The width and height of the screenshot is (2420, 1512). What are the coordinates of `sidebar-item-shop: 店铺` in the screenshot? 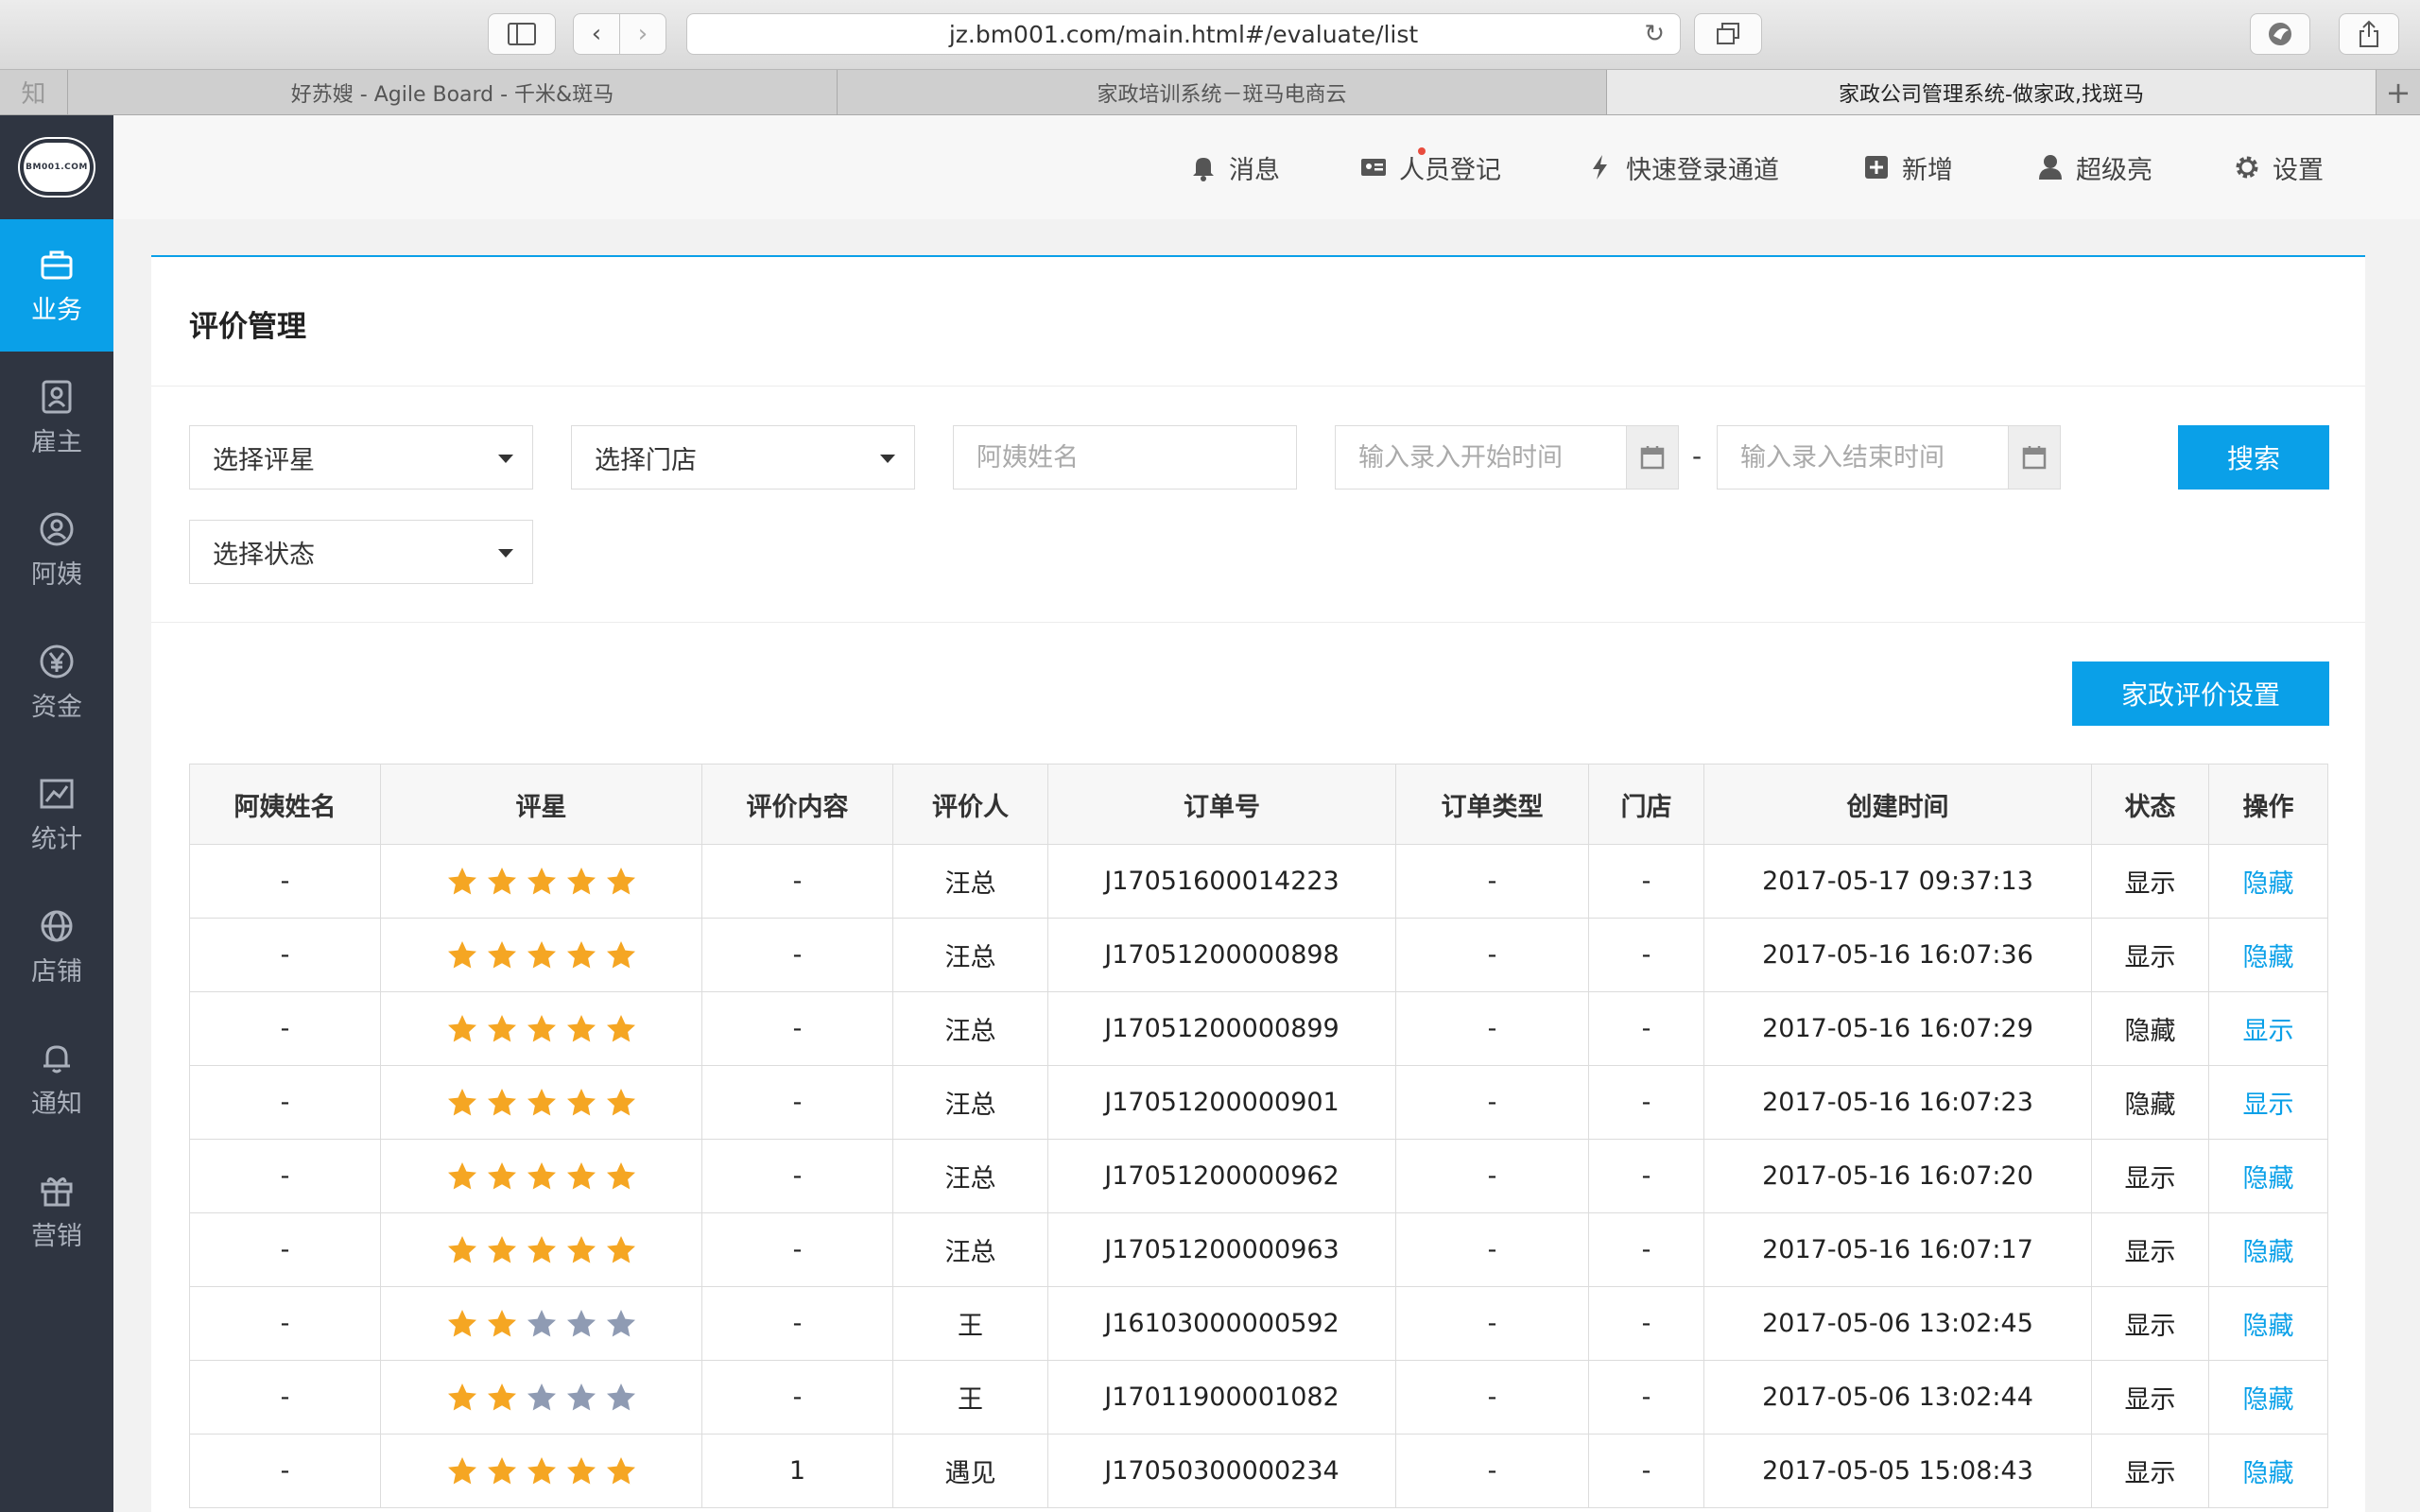 It's located at (56, 947).